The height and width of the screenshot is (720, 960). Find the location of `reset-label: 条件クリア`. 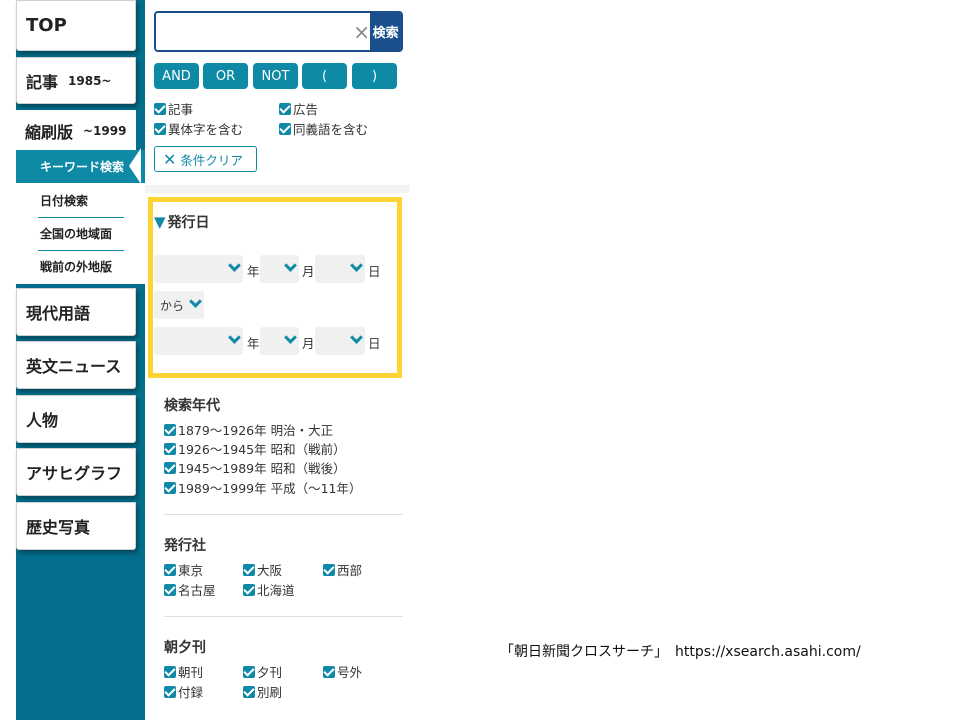

reset-label: 条件クリア is located at coordinates (211, 160).